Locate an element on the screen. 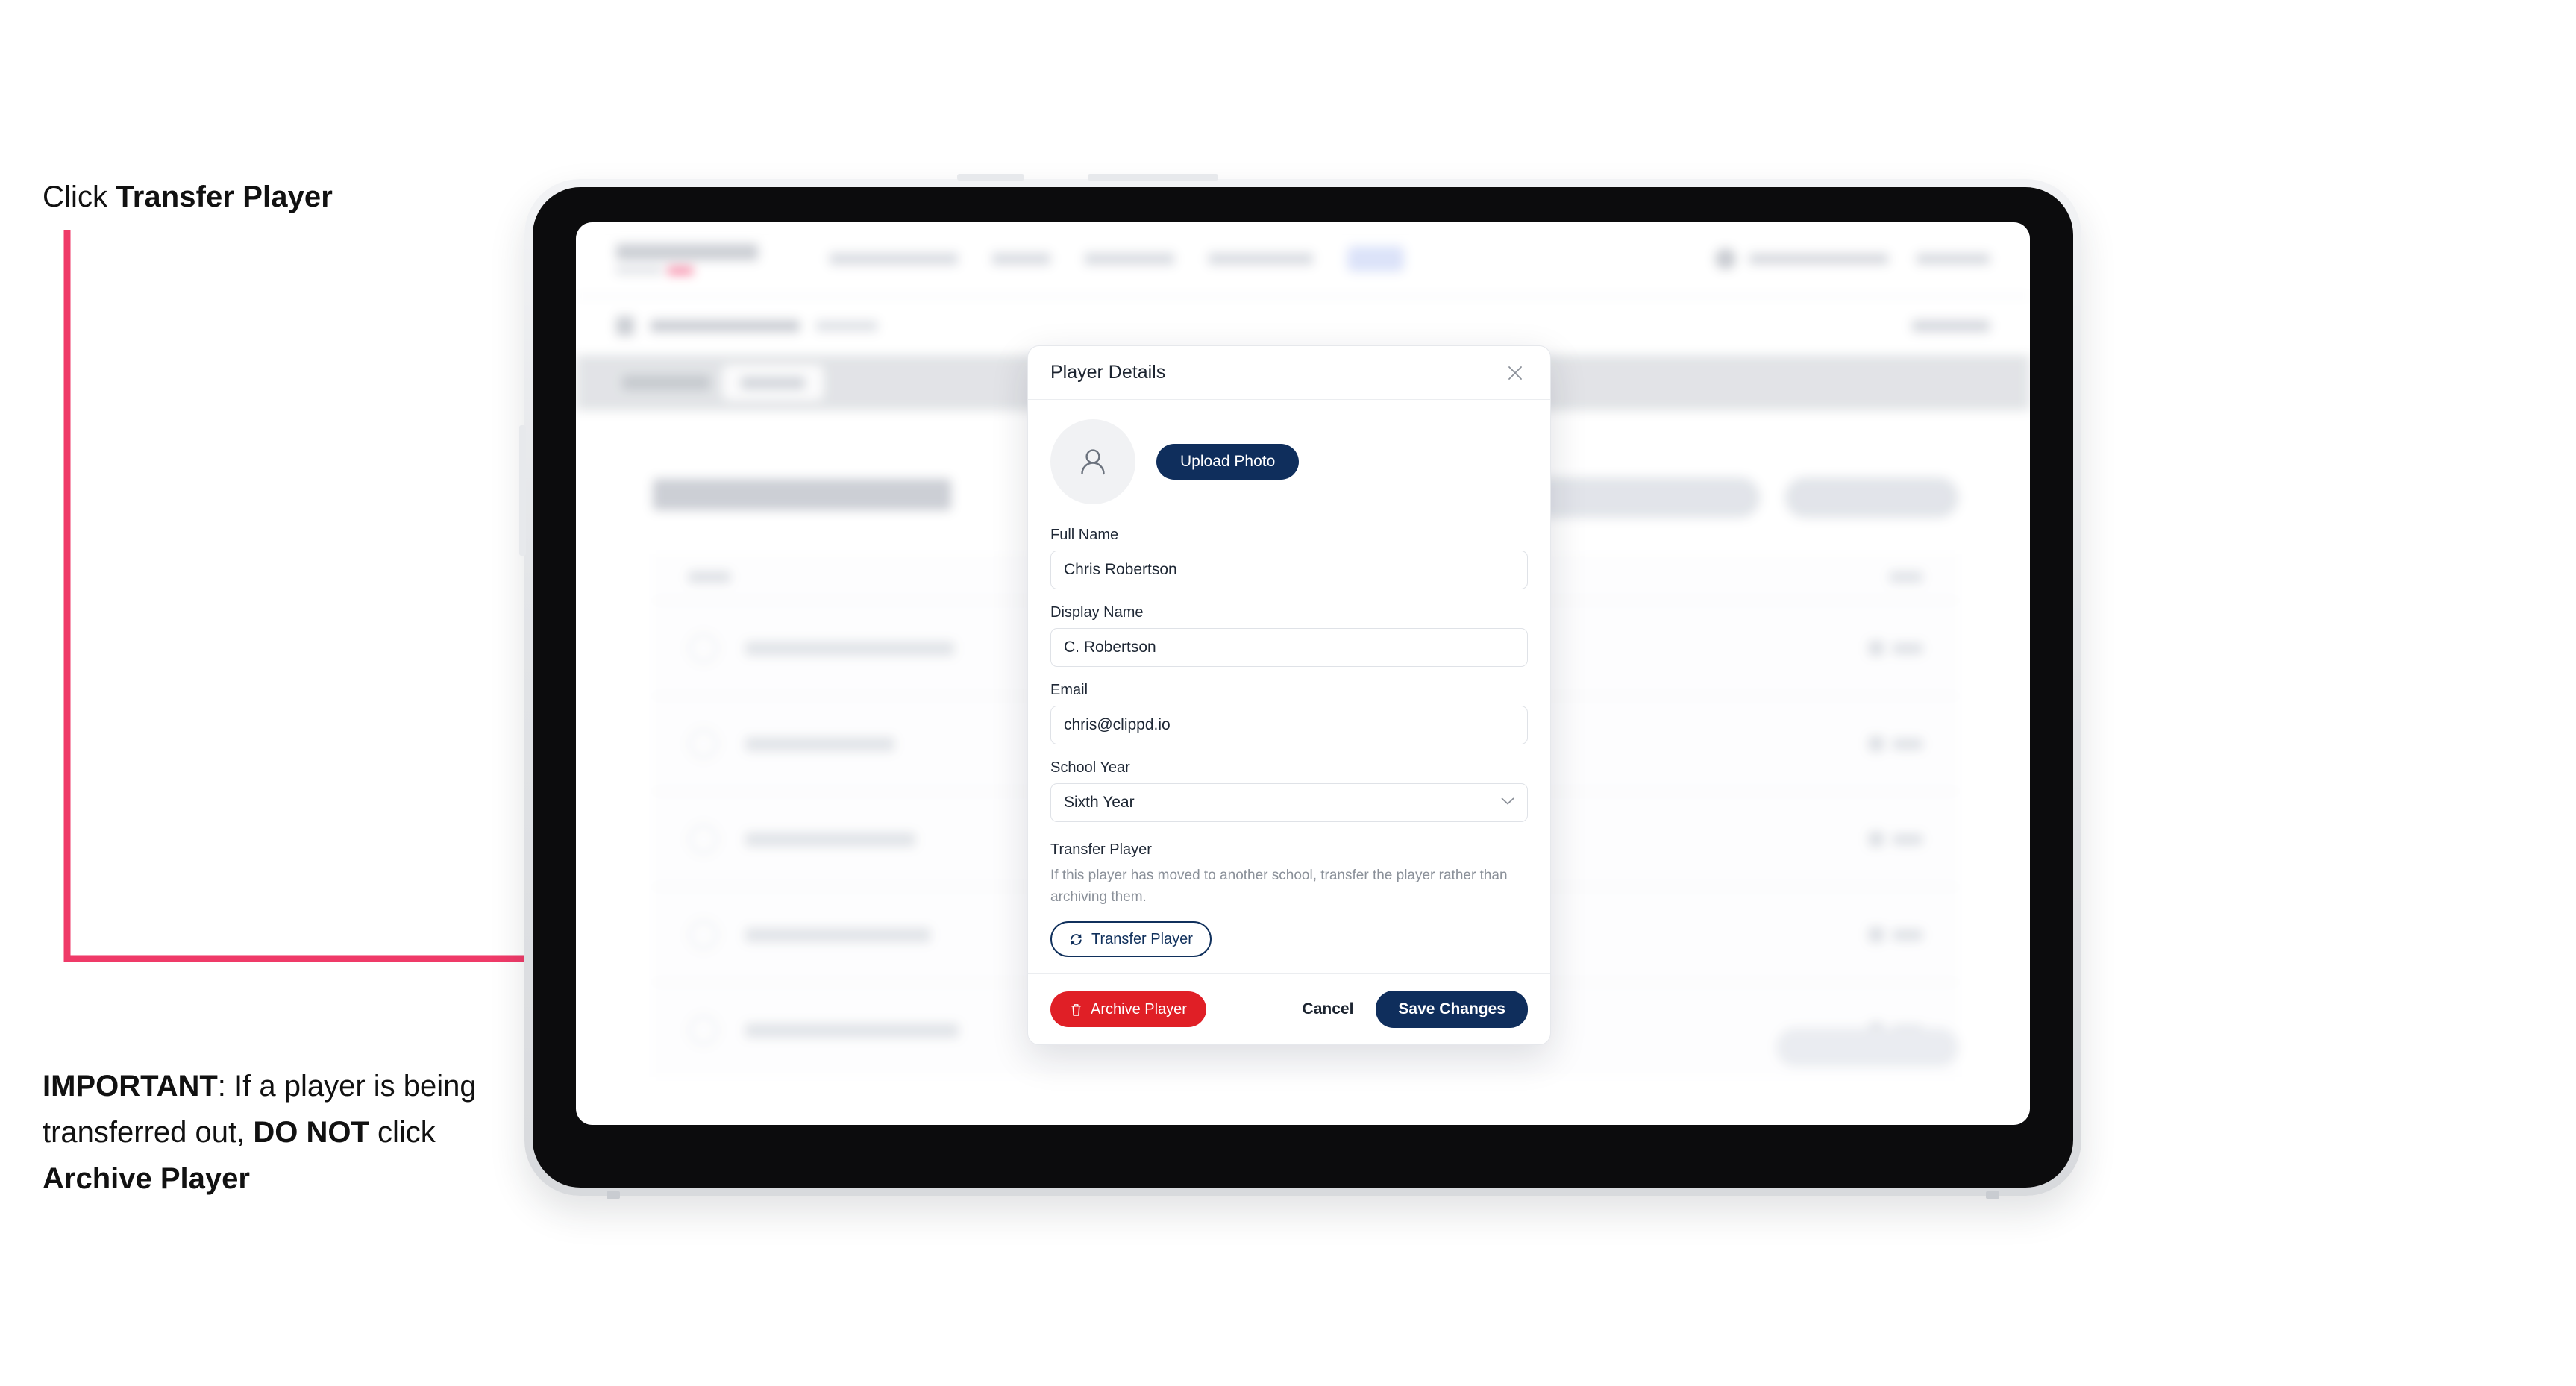  transfer-player-button: Transfer Player is located at coordinates (1131, 939).